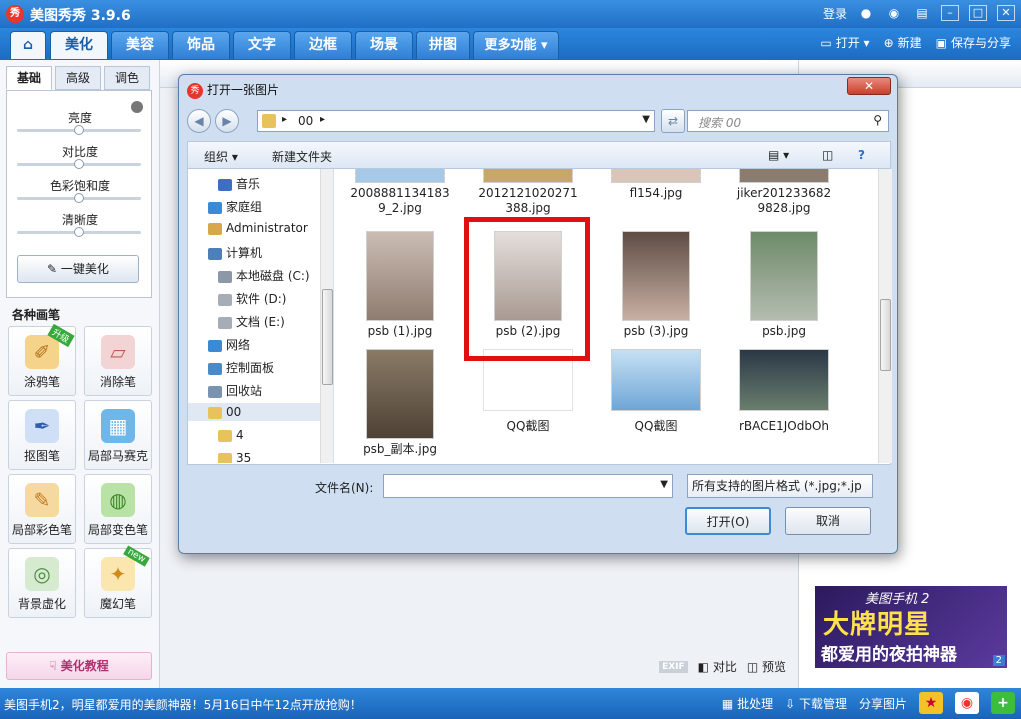 Image resolution: width=1021 pixels, height=719 pixels. I want to click on file-scroll-thumb, so click(885, 335).